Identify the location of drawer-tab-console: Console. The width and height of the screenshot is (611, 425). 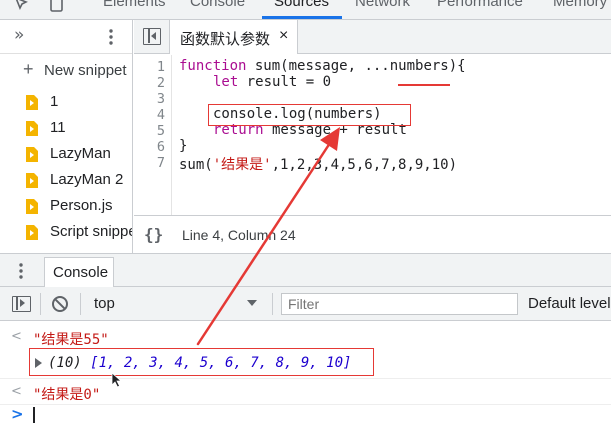
(79, 272).